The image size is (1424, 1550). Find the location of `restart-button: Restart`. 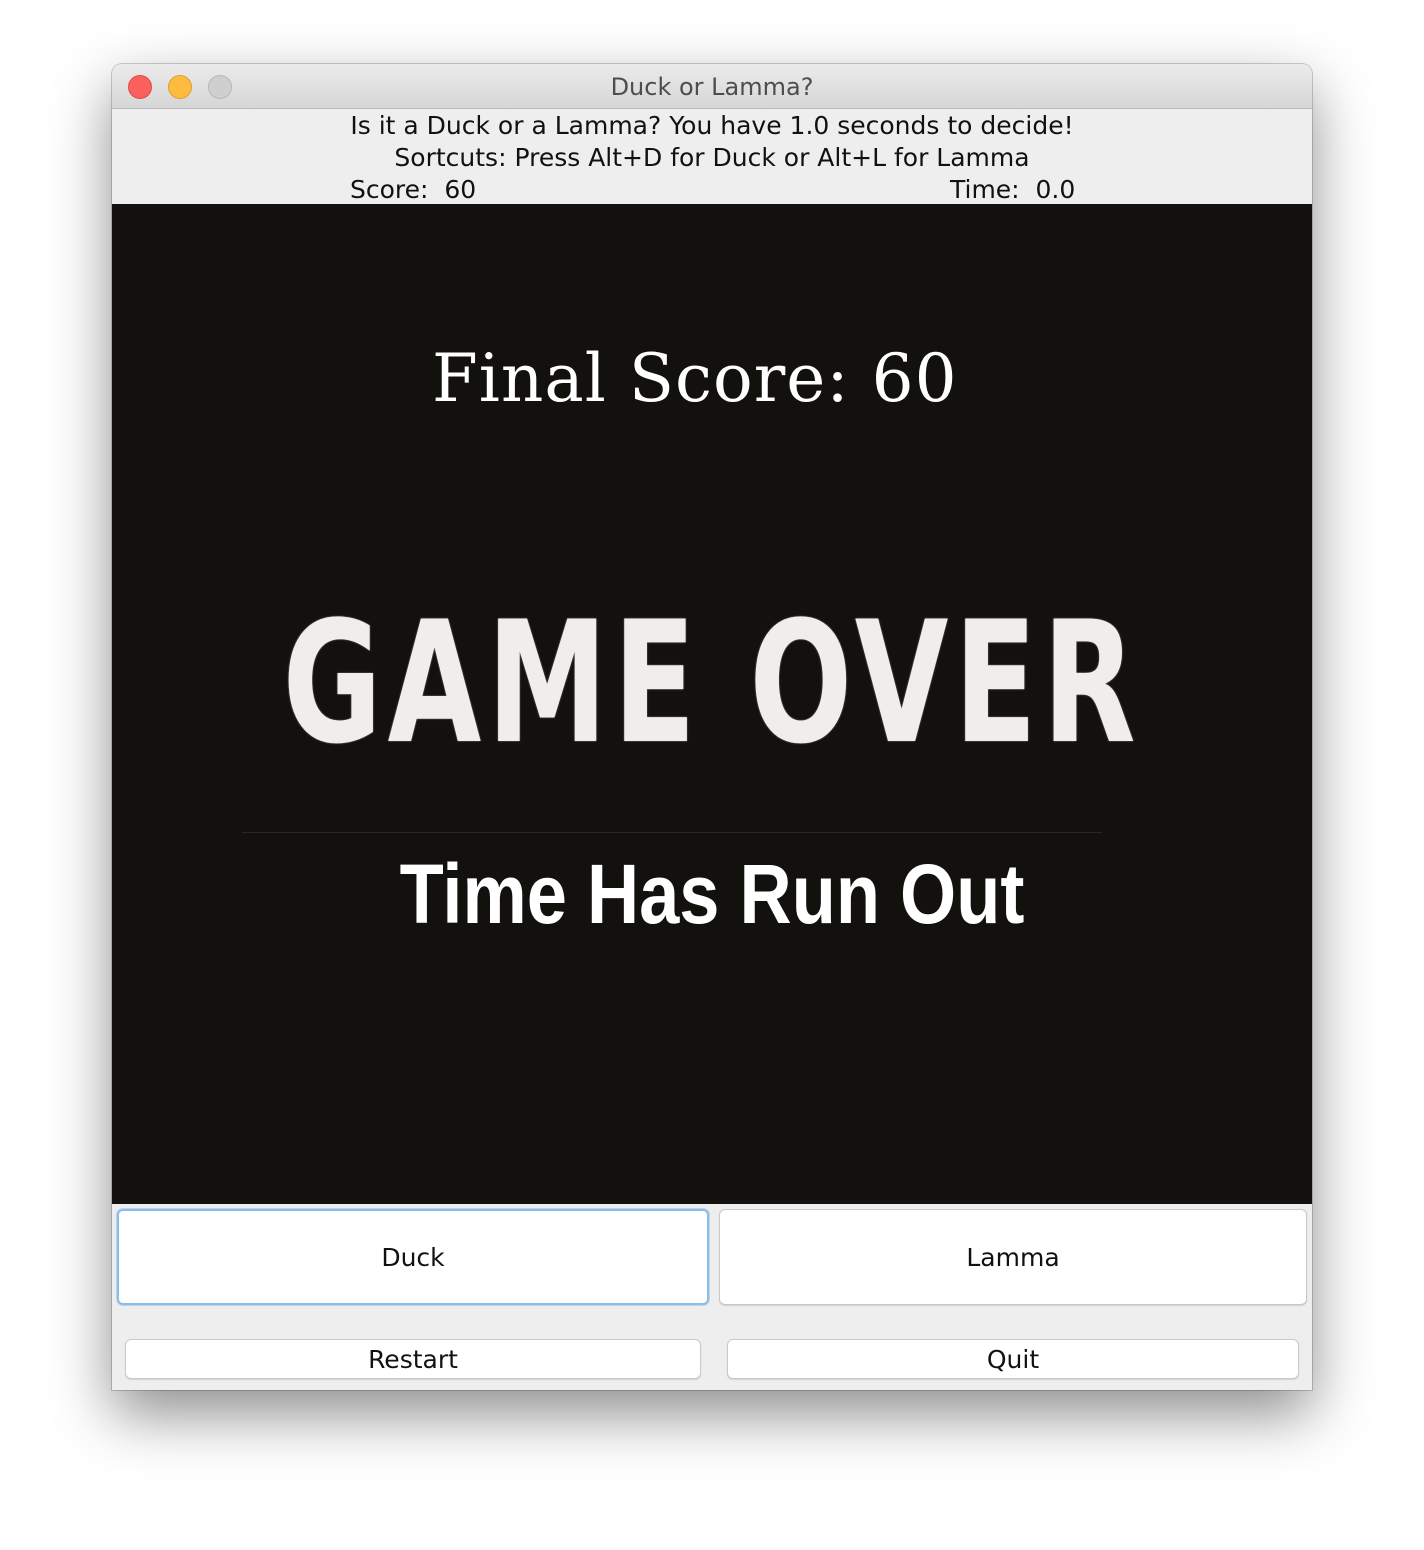

restart-button: Restart is located at coordinates (413, 1359).